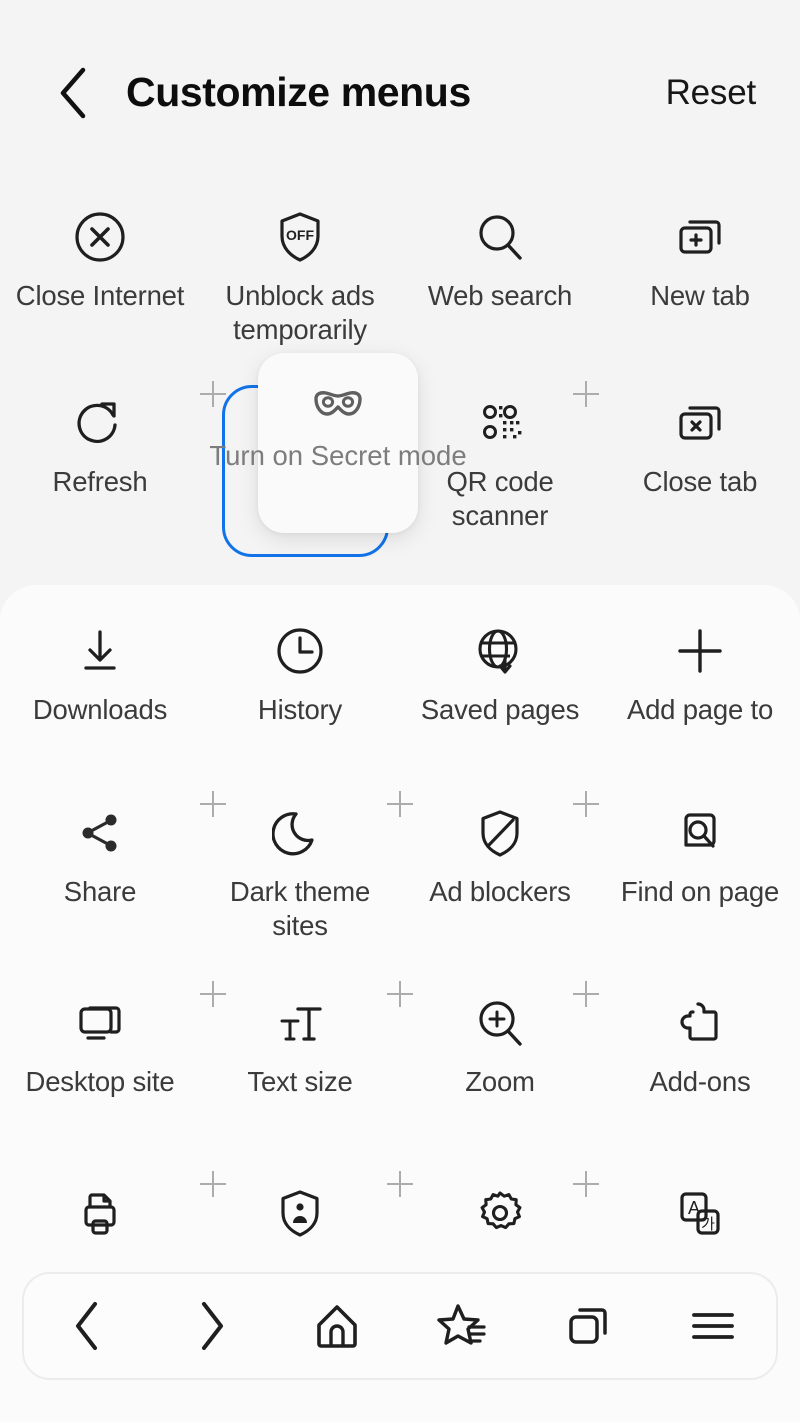 This screenshot has width=800, height=1422. What do you see at coordinates (338, 455) in the screenshot?
I see `dragged-item-label: Turn on Secret mode` at bounding box center [338, 455].